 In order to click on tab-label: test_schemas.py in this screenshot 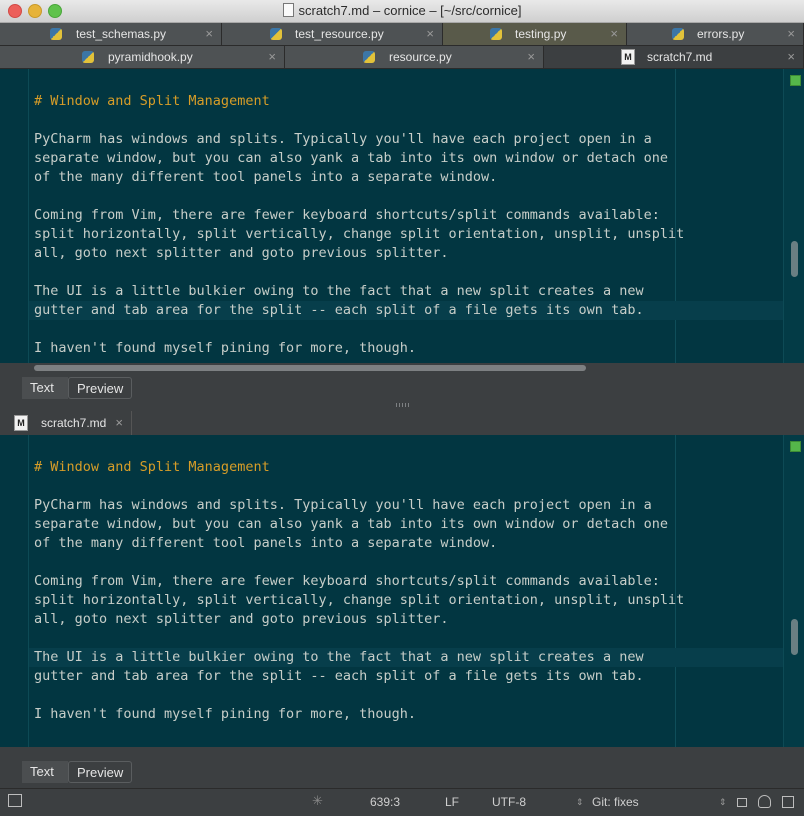, I will do `click(121, 34)`.